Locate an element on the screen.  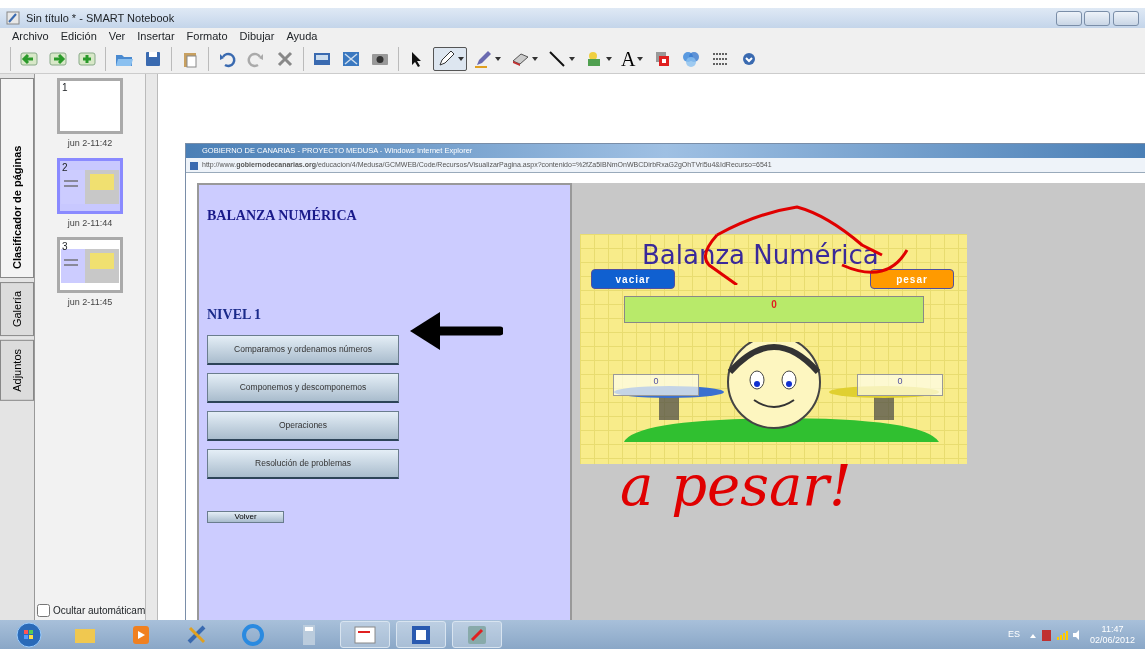
checkbox-label: Ocultar automáticam is located at coordinates (99, 611).